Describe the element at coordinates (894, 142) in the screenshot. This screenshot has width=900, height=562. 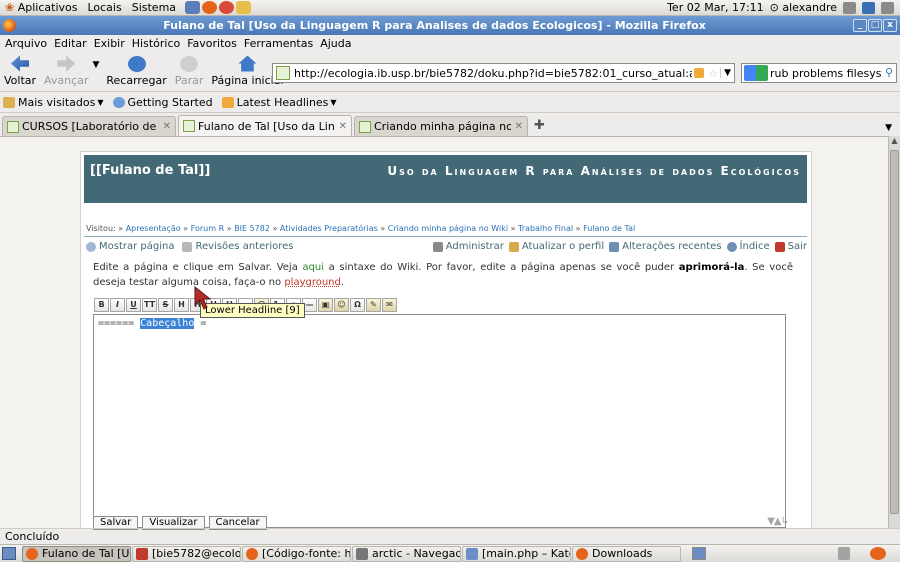
I see `scroll-up-icon: ▲` at that location.